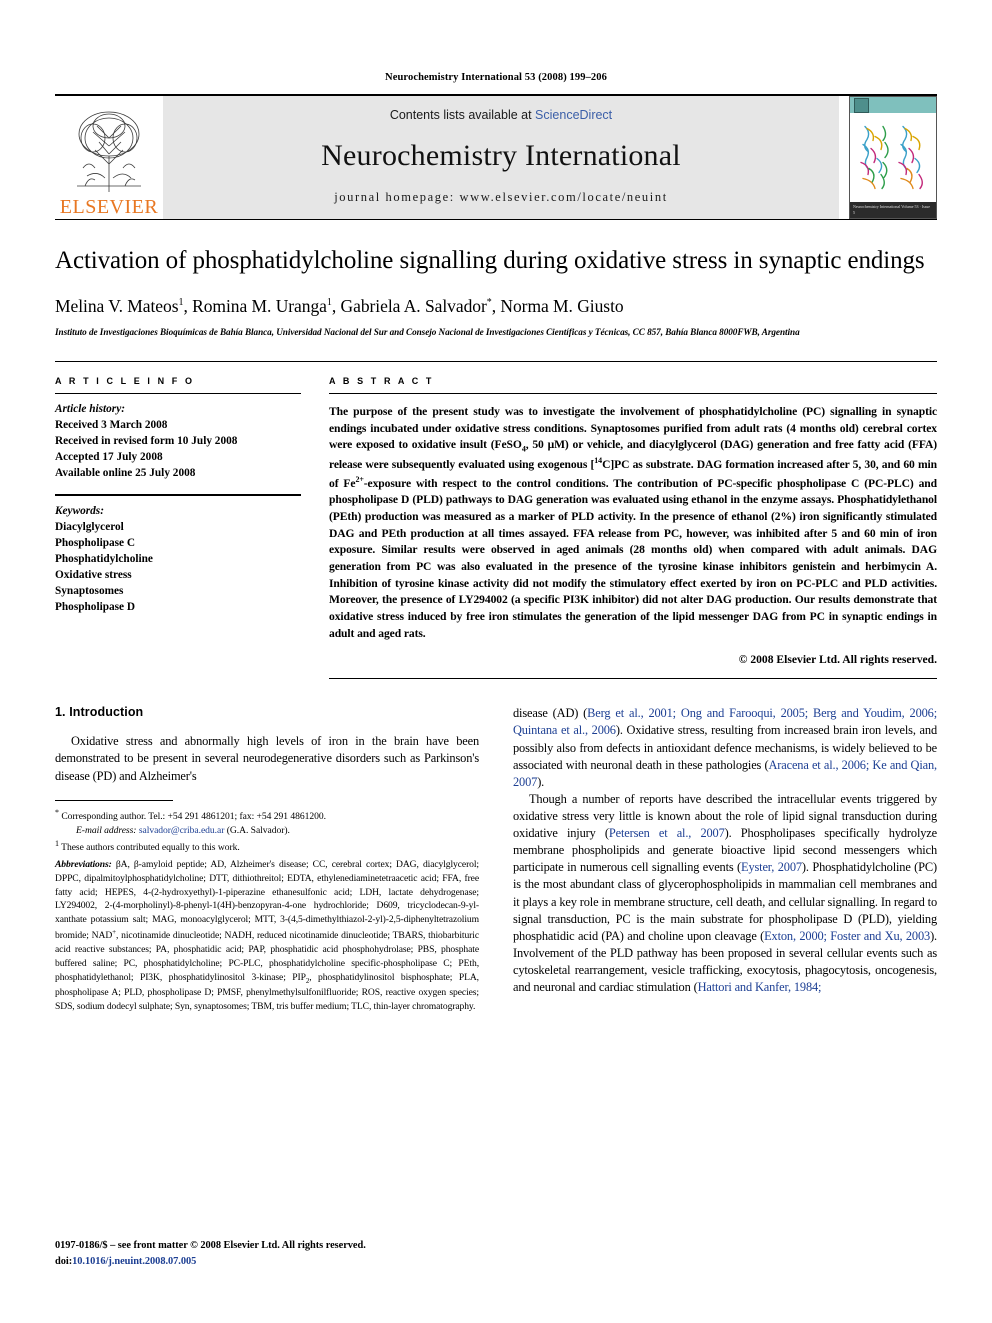  I want to click on history-item: Received in revised form 10 July 2008, so click(146, 440).